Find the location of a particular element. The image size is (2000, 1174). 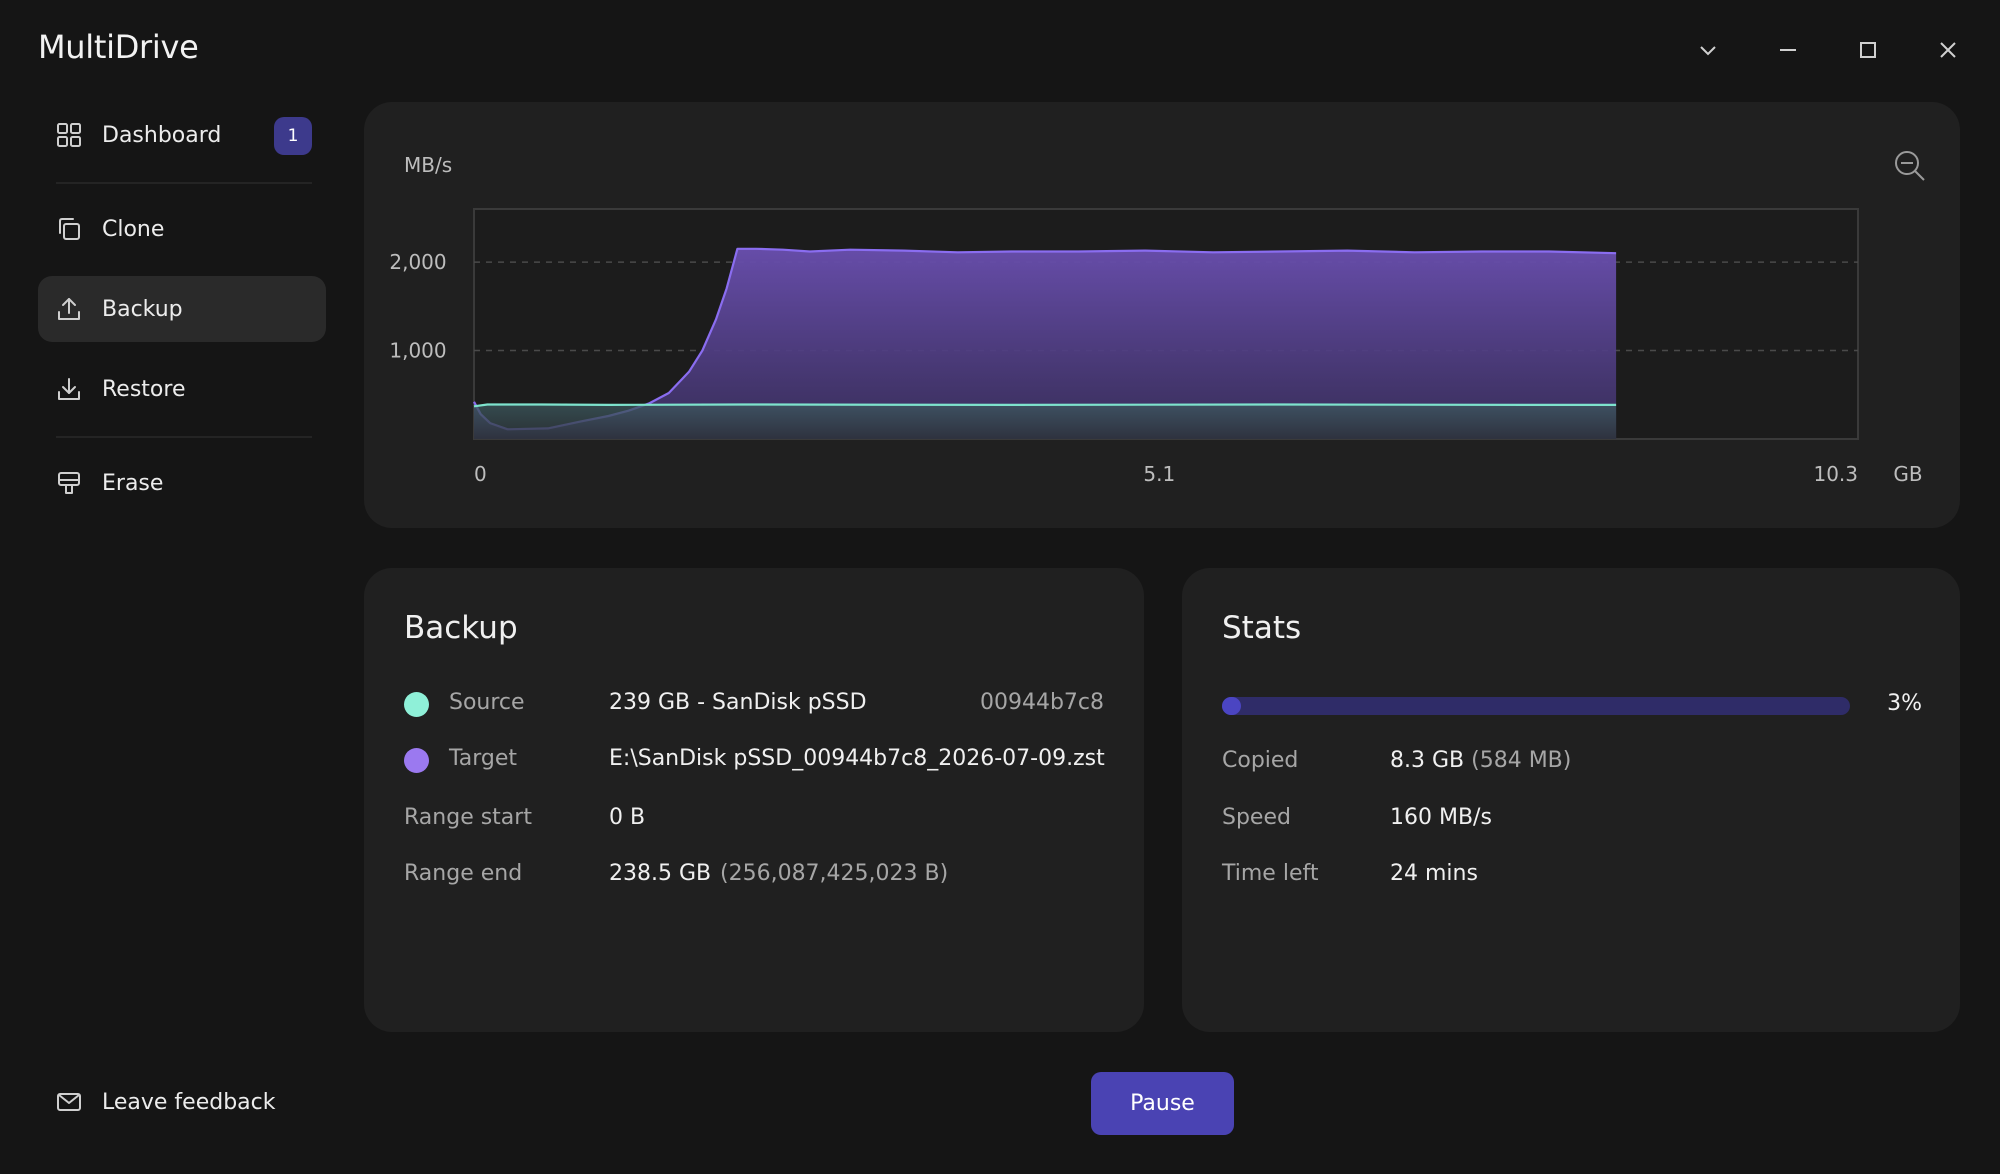

dashboard-icon is located at coordinates (69, 135).